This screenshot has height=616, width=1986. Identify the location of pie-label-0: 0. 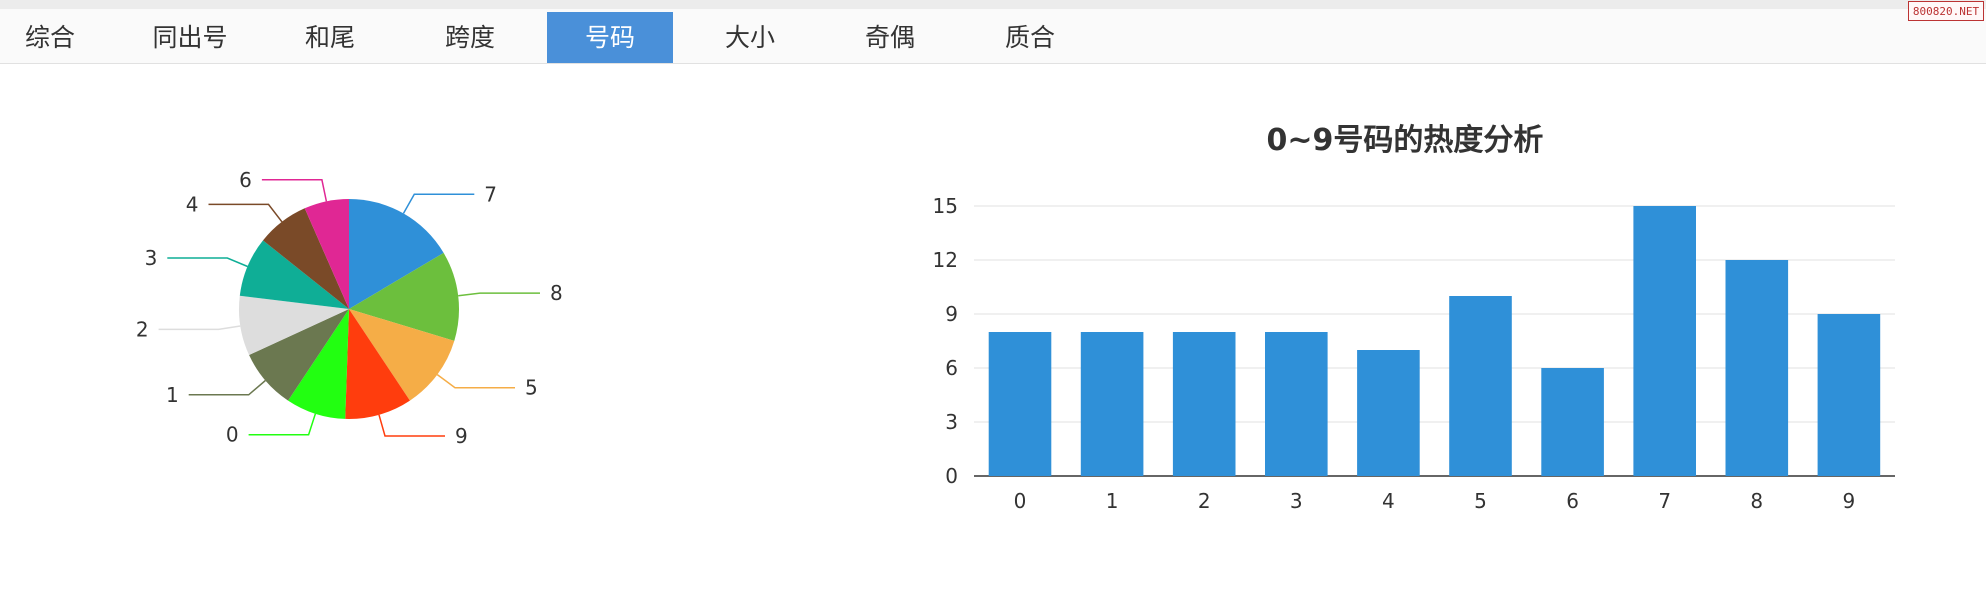
(232, 435).